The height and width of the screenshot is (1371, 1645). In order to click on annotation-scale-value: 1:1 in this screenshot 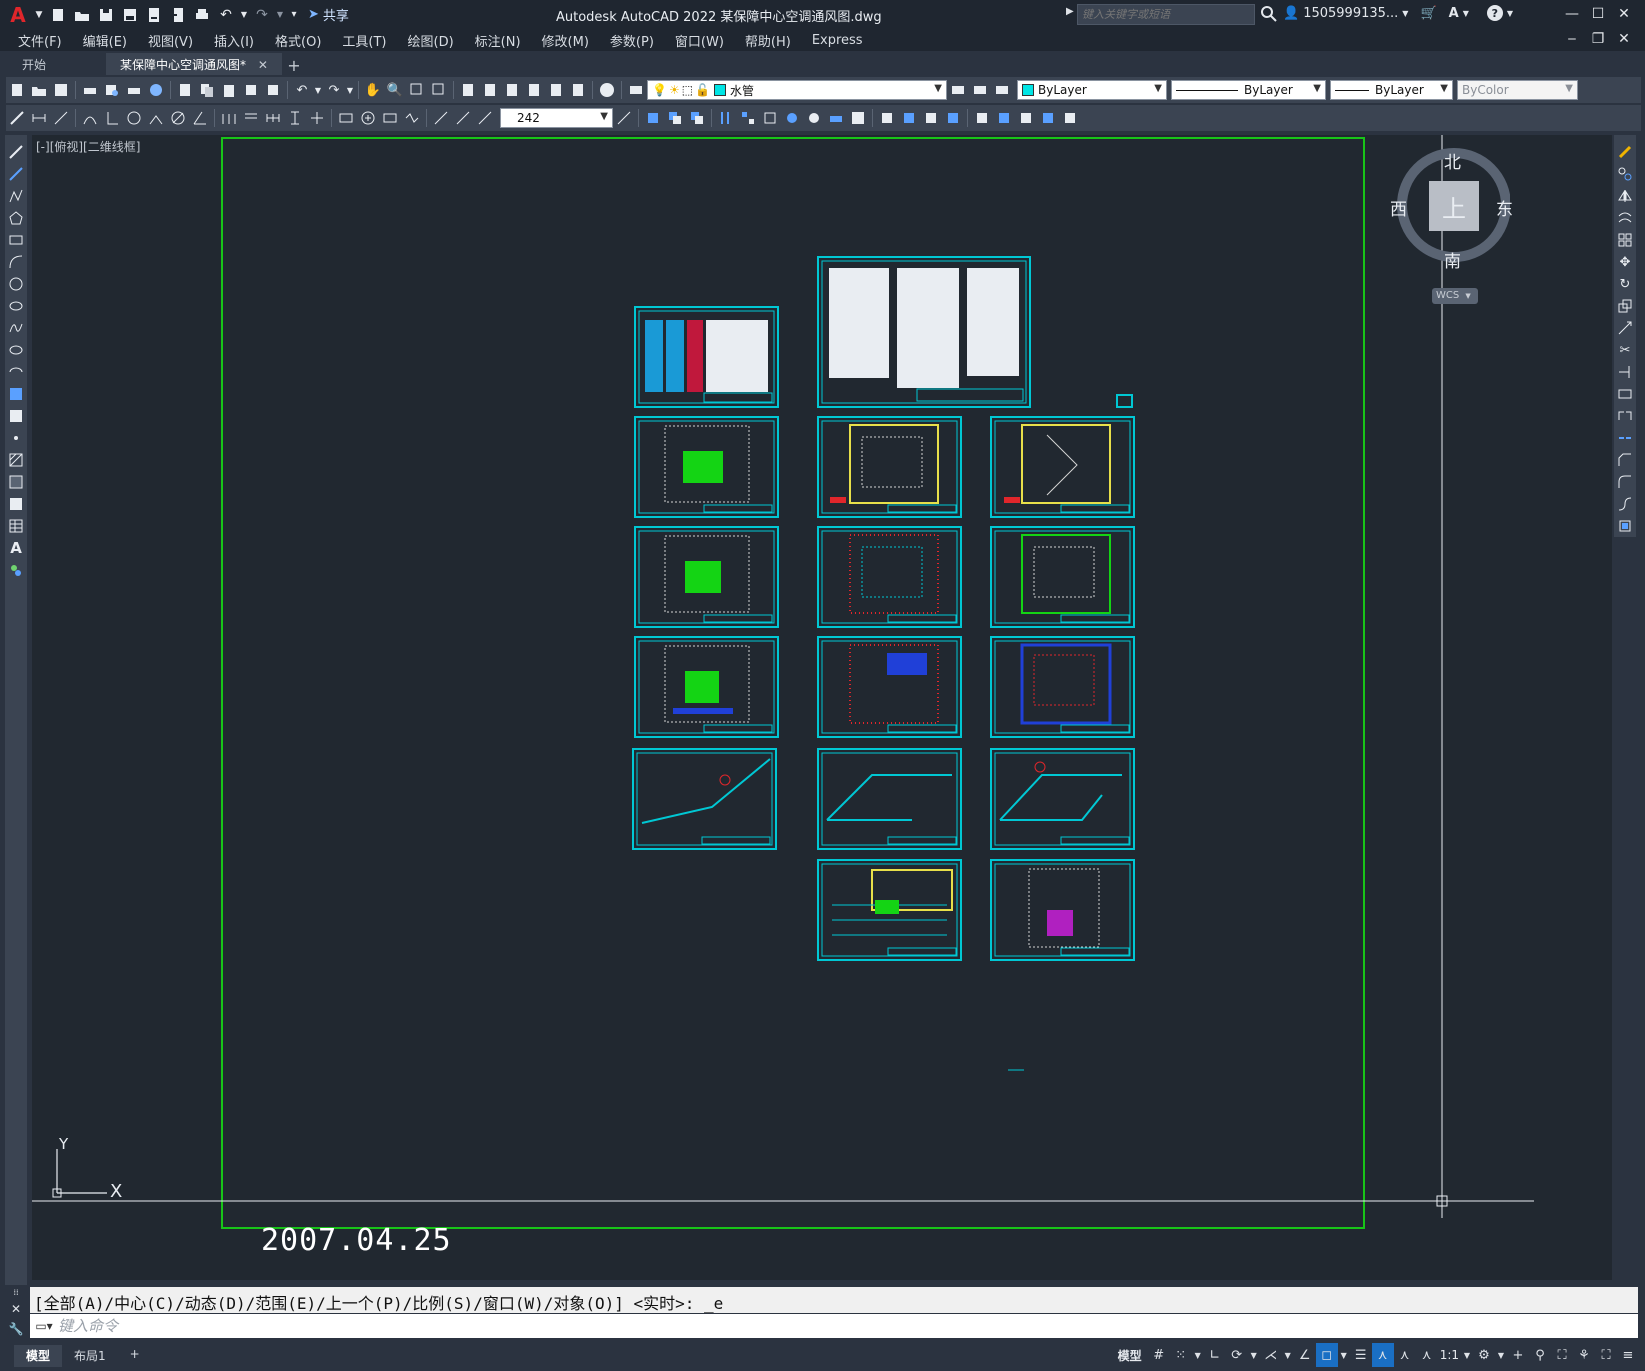, I will do `click(1449, 1355)`.